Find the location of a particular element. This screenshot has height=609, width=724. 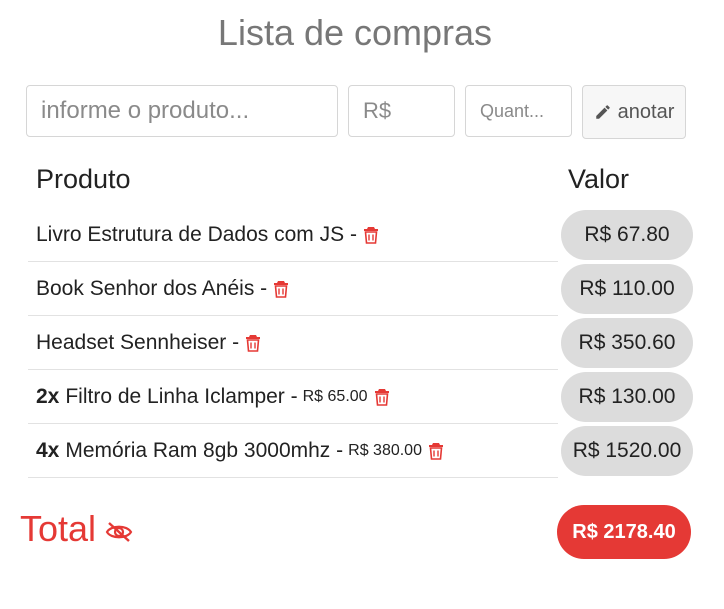

item-name: Livro Estrutura de Dados com JS - is located at coordinates (196, 234).